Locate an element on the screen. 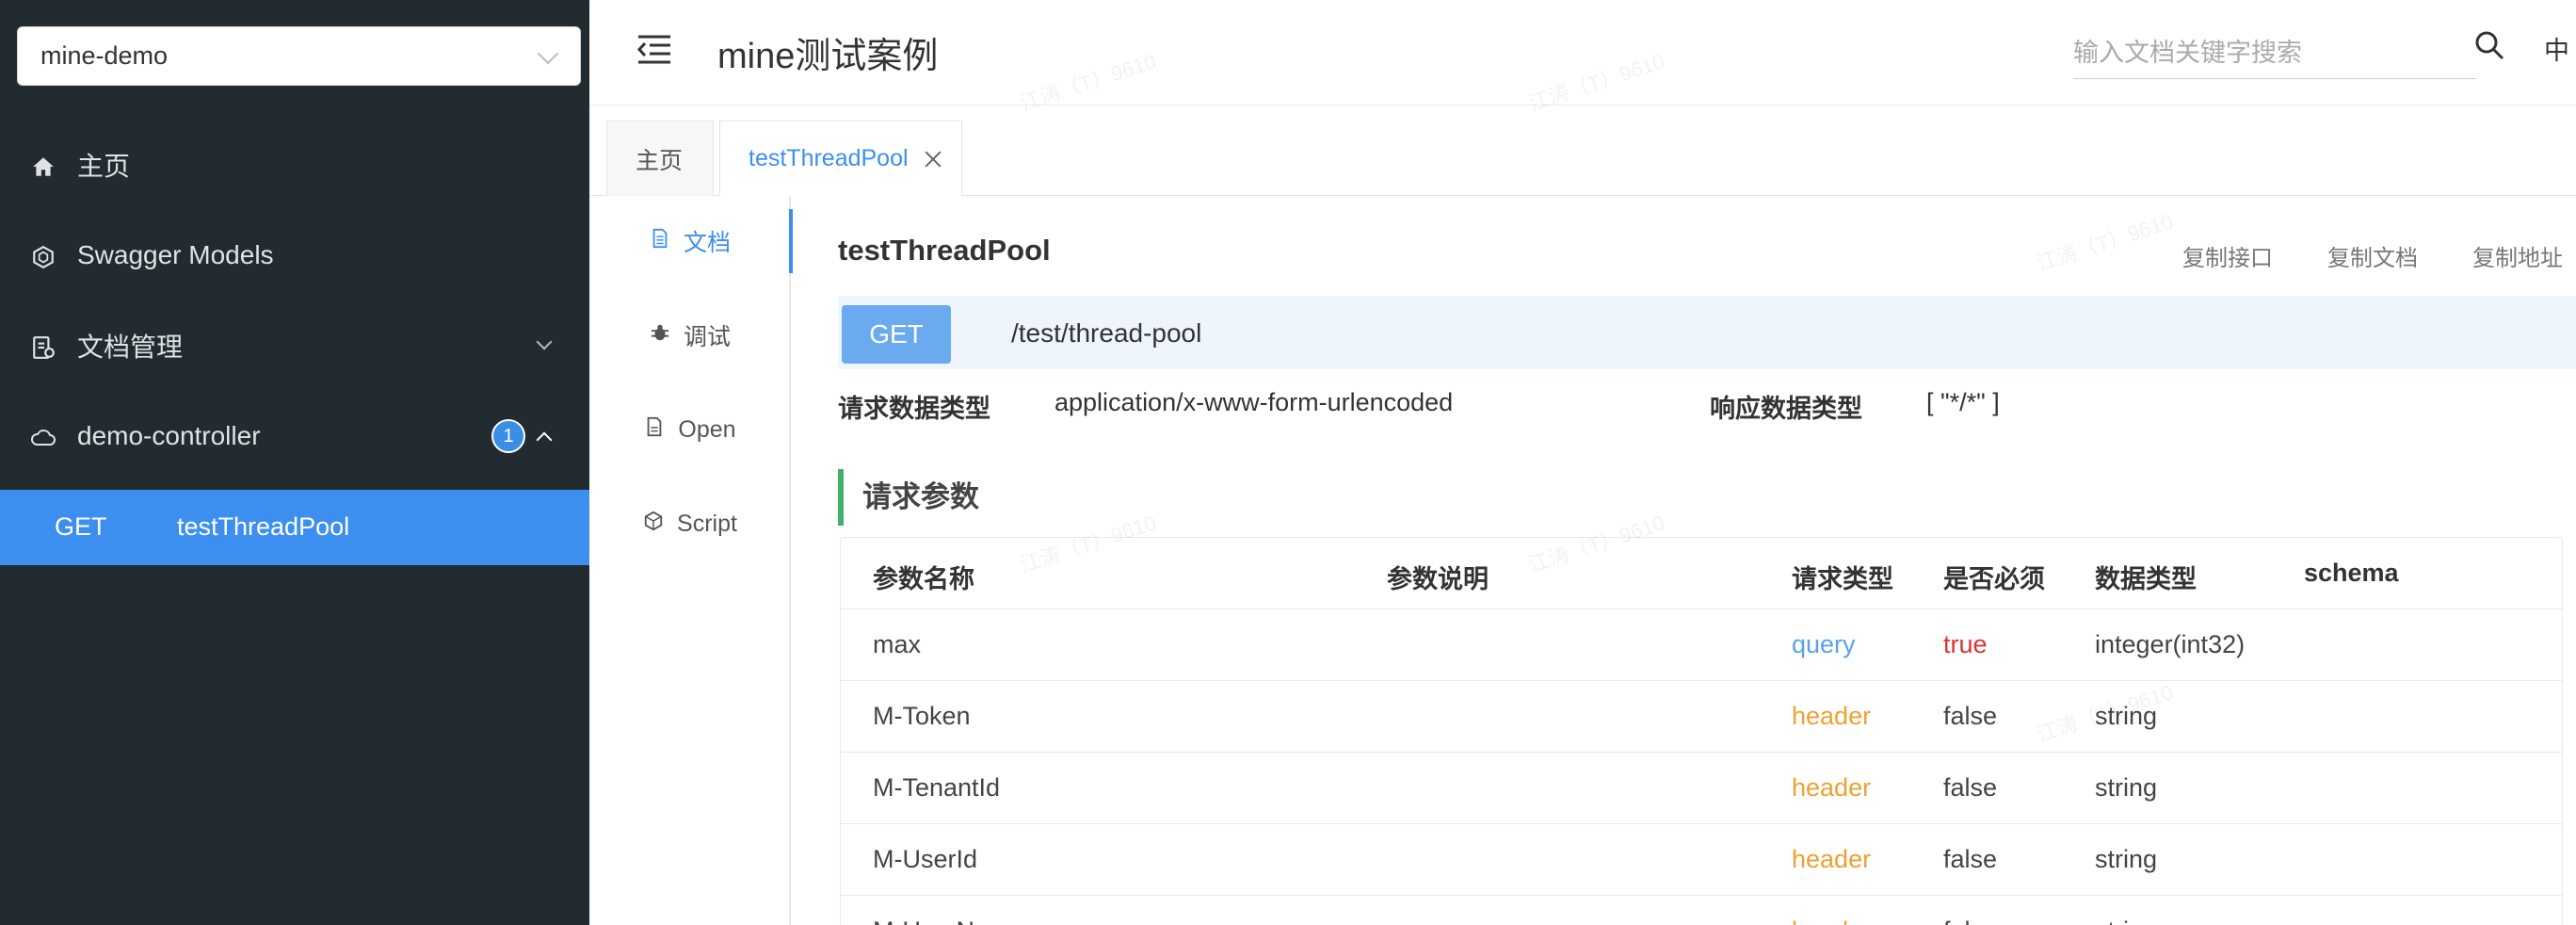 Image resolution: width=2576 pixels, height=925 pixels. table-row: M-UserId header false string is located at coordinates (1701, 860).